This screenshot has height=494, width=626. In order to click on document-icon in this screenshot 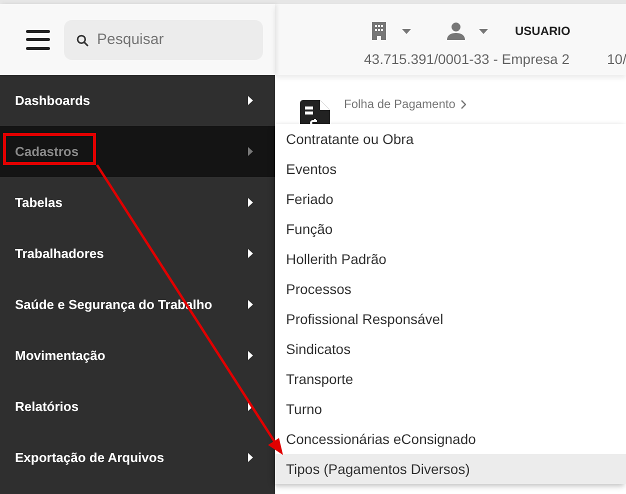, I will do `click(315, 112)`.